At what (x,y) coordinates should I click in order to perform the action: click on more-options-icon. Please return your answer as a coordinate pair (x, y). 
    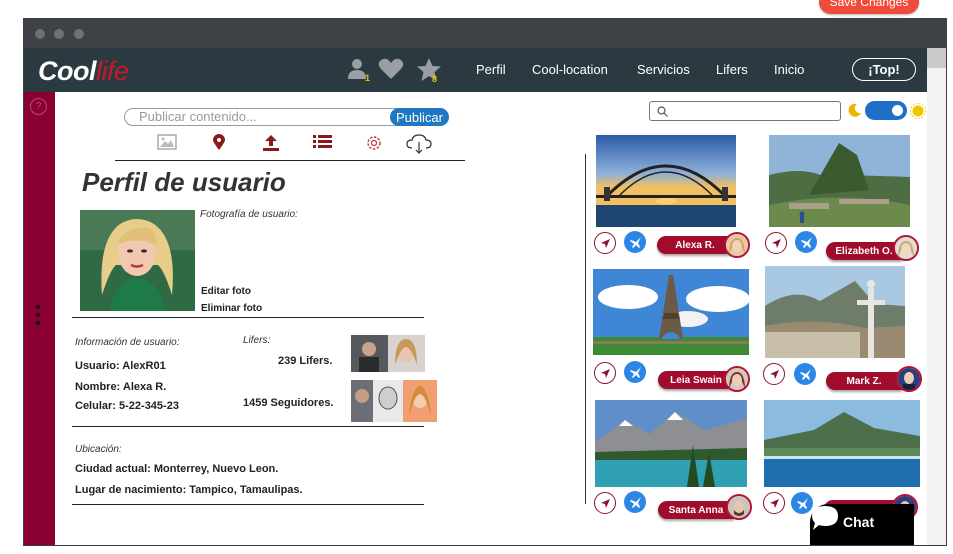
    Looking at the image, I should click on (38, 317).